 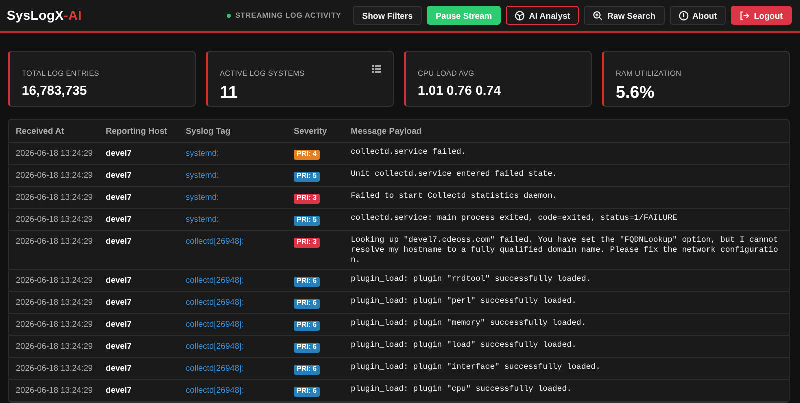 I want to click on message-text: Unit collectd.service entered failed state., so click(x=454, y=174).